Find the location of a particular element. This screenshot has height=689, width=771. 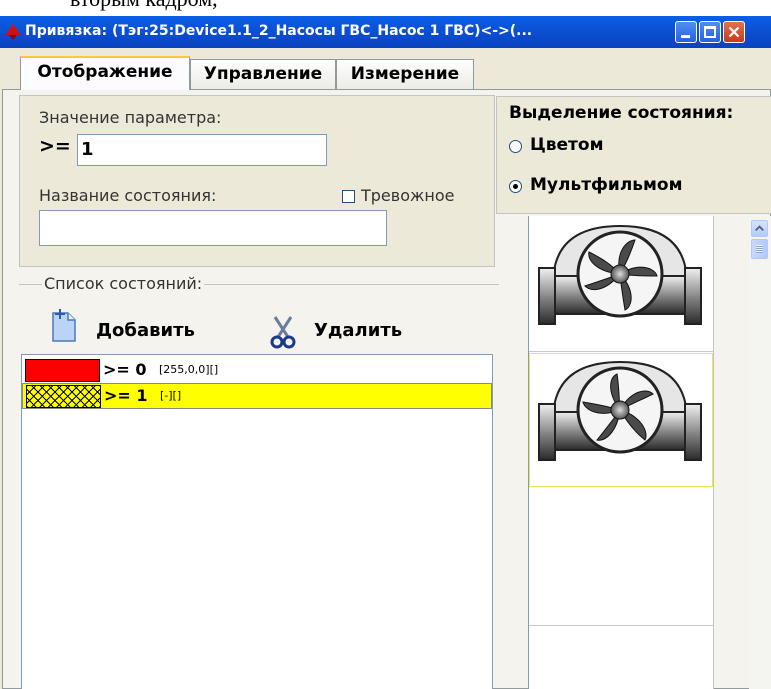

close-button is located at coordinates (734, 32).